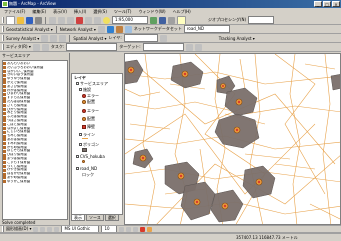 The height and width of the screenshot is (241, 341). What do you see at coordinates (70, 20) in the screenshot?
I see `paste-icon` at bounding box center [70, 20].